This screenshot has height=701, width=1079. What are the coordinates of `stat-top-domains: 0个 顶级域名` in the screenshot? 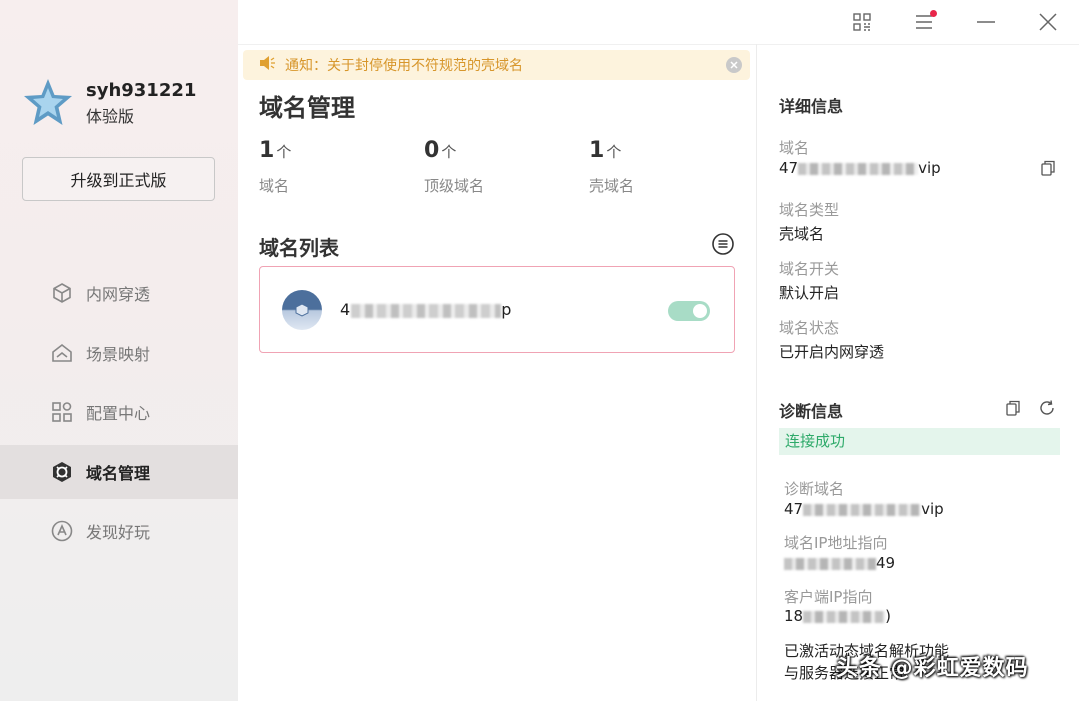 It's located at (506, 167).